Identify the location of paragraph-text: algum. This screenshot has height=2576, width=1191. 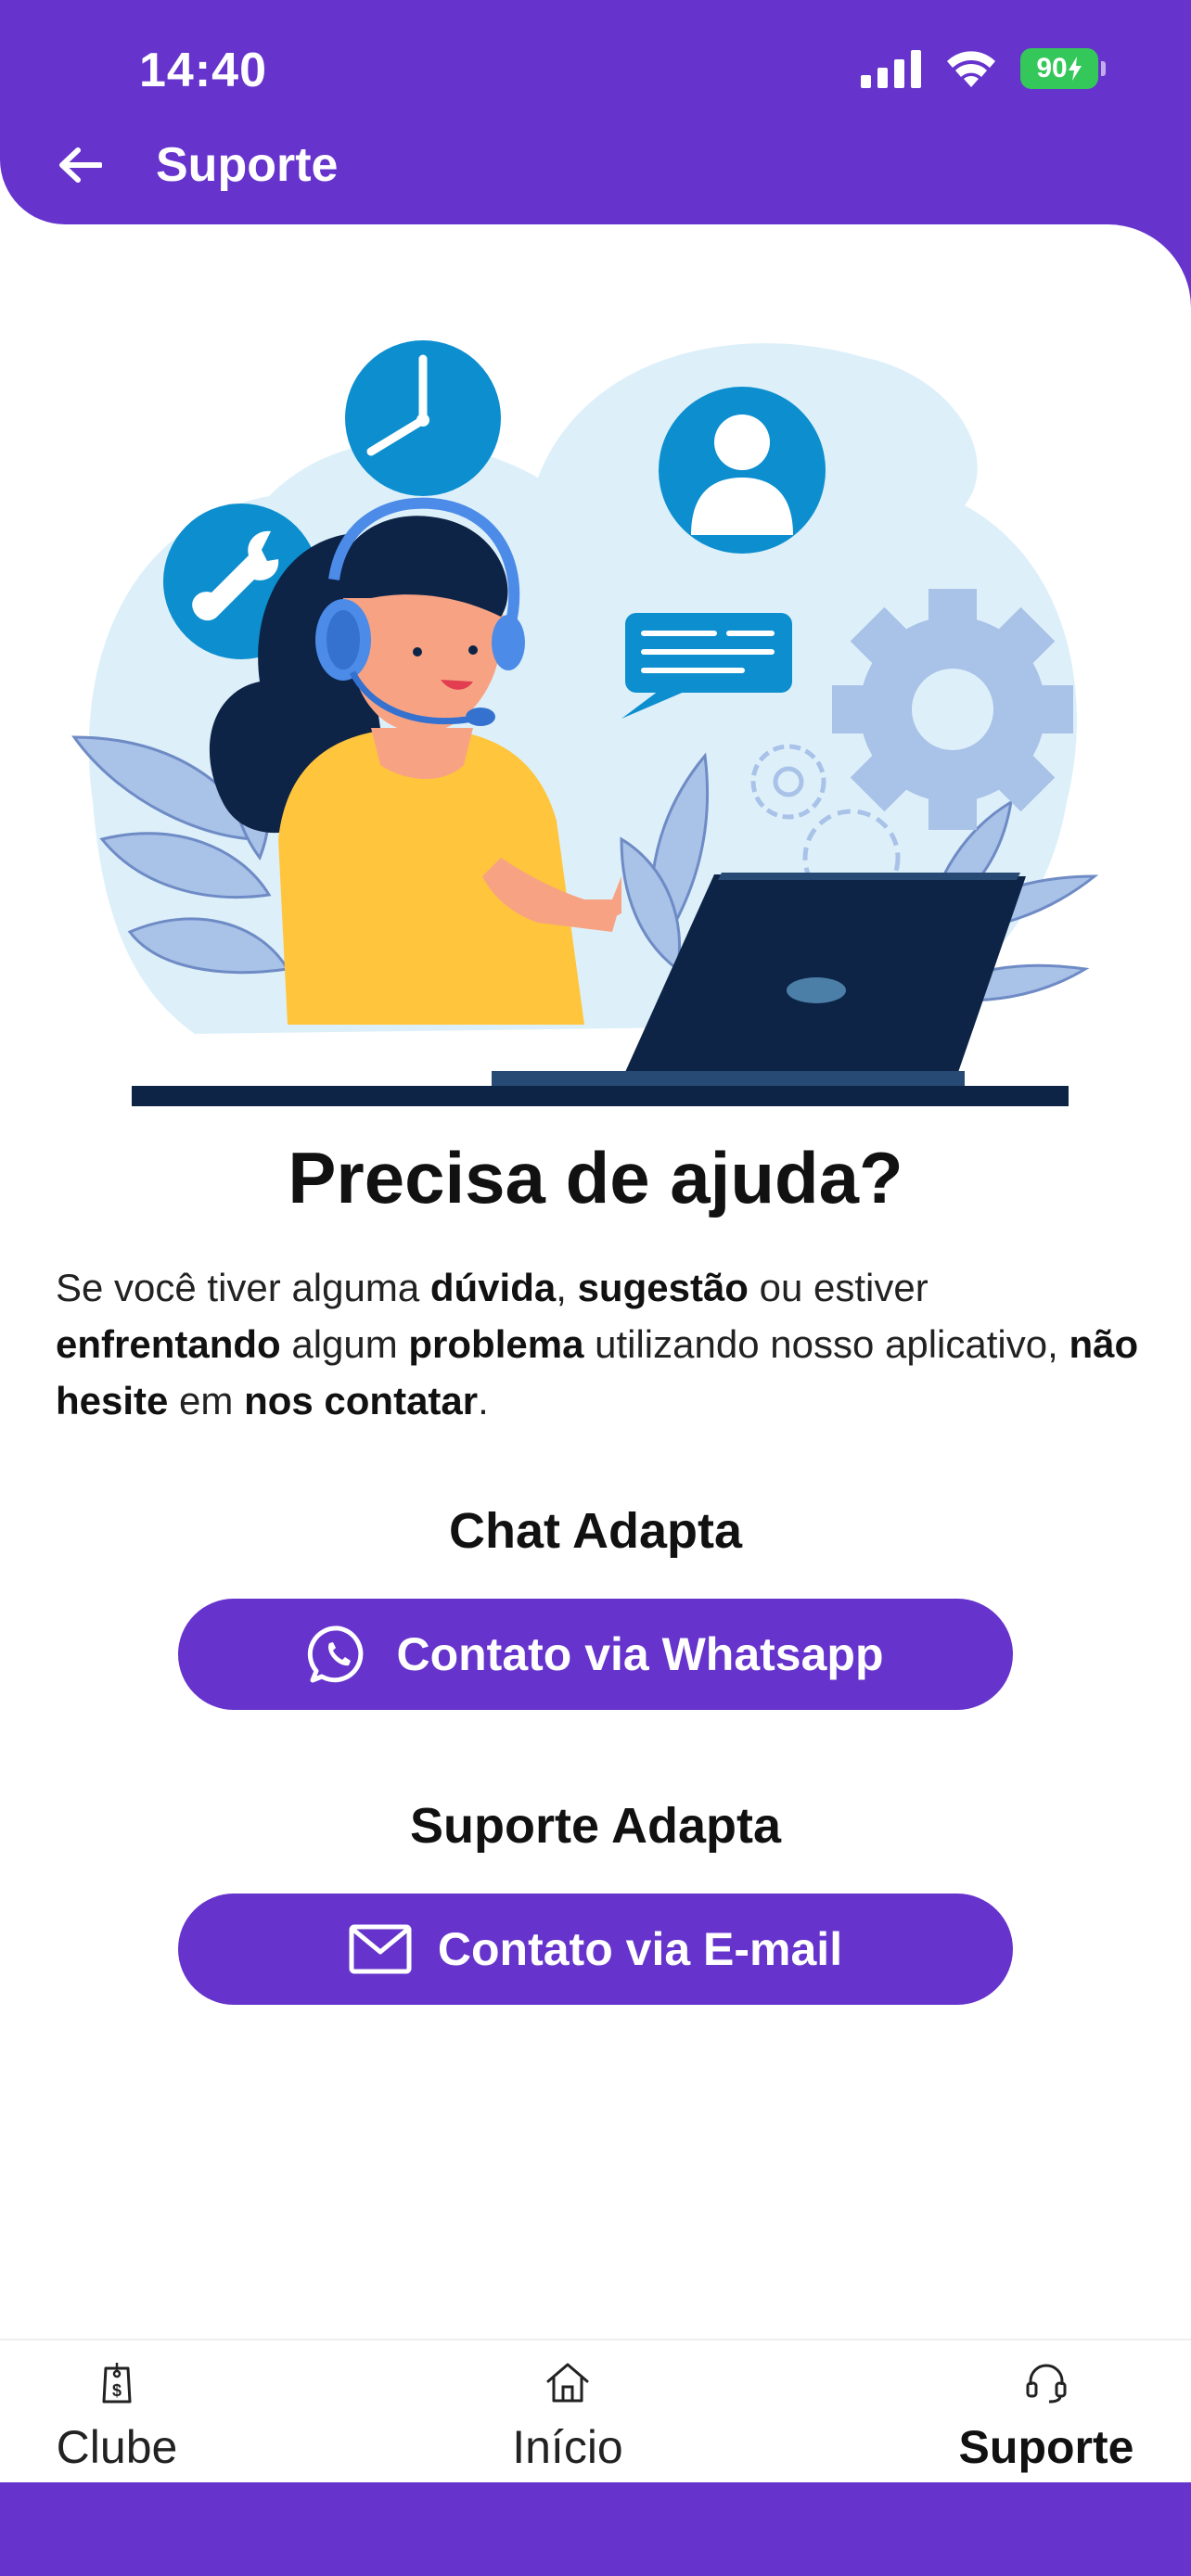
(344, 1344).